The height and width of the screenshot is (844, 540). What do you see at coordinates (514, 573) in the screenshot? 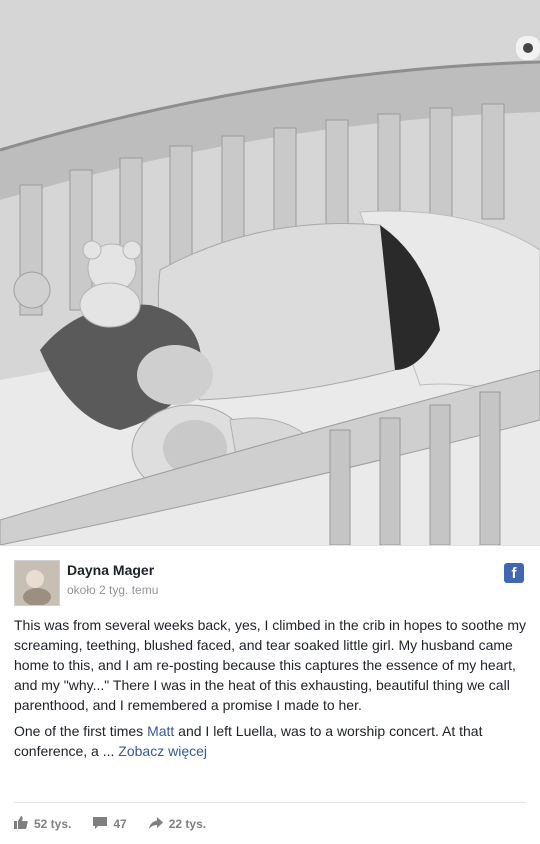
I see `facebook-icon: f` at bounding box center [514, 573].